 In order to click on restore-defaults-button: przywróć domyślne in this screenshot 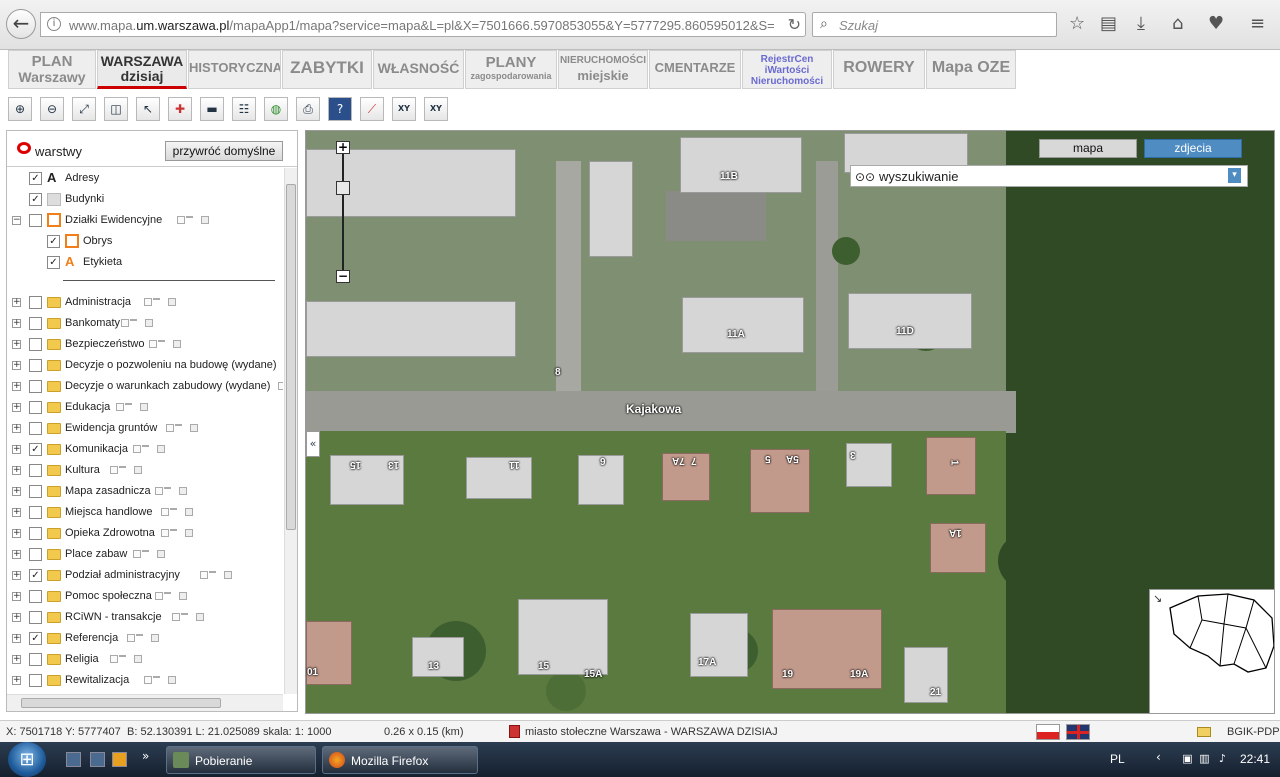, I will do `click(224, 151)`.